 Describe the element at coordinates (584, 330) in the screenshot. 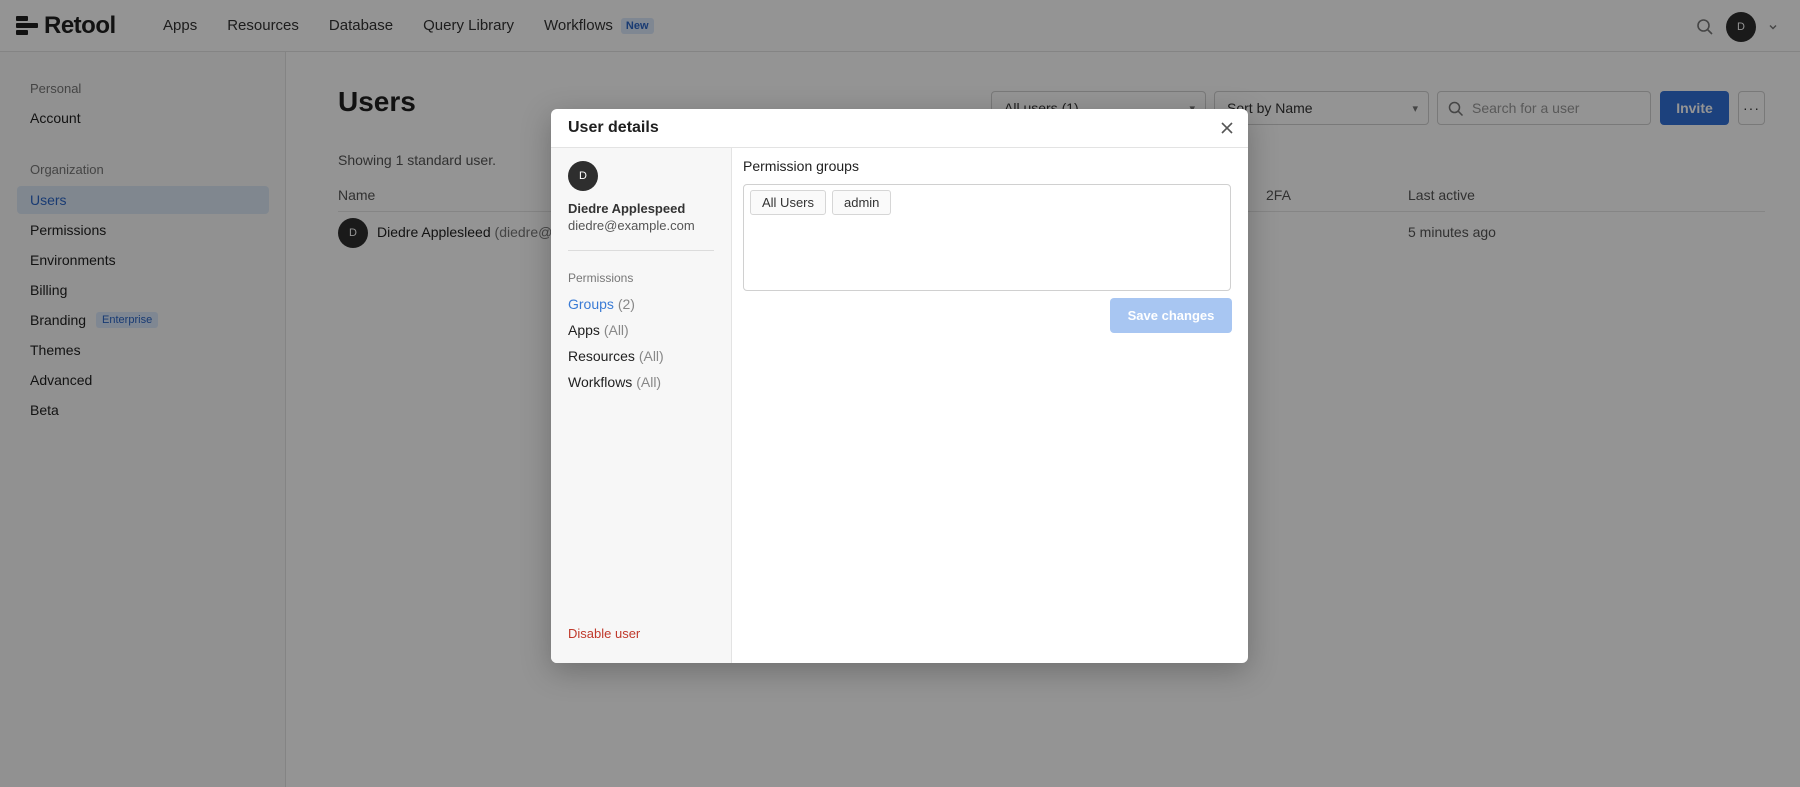

I see `perm-item-label: Apps` at that location.